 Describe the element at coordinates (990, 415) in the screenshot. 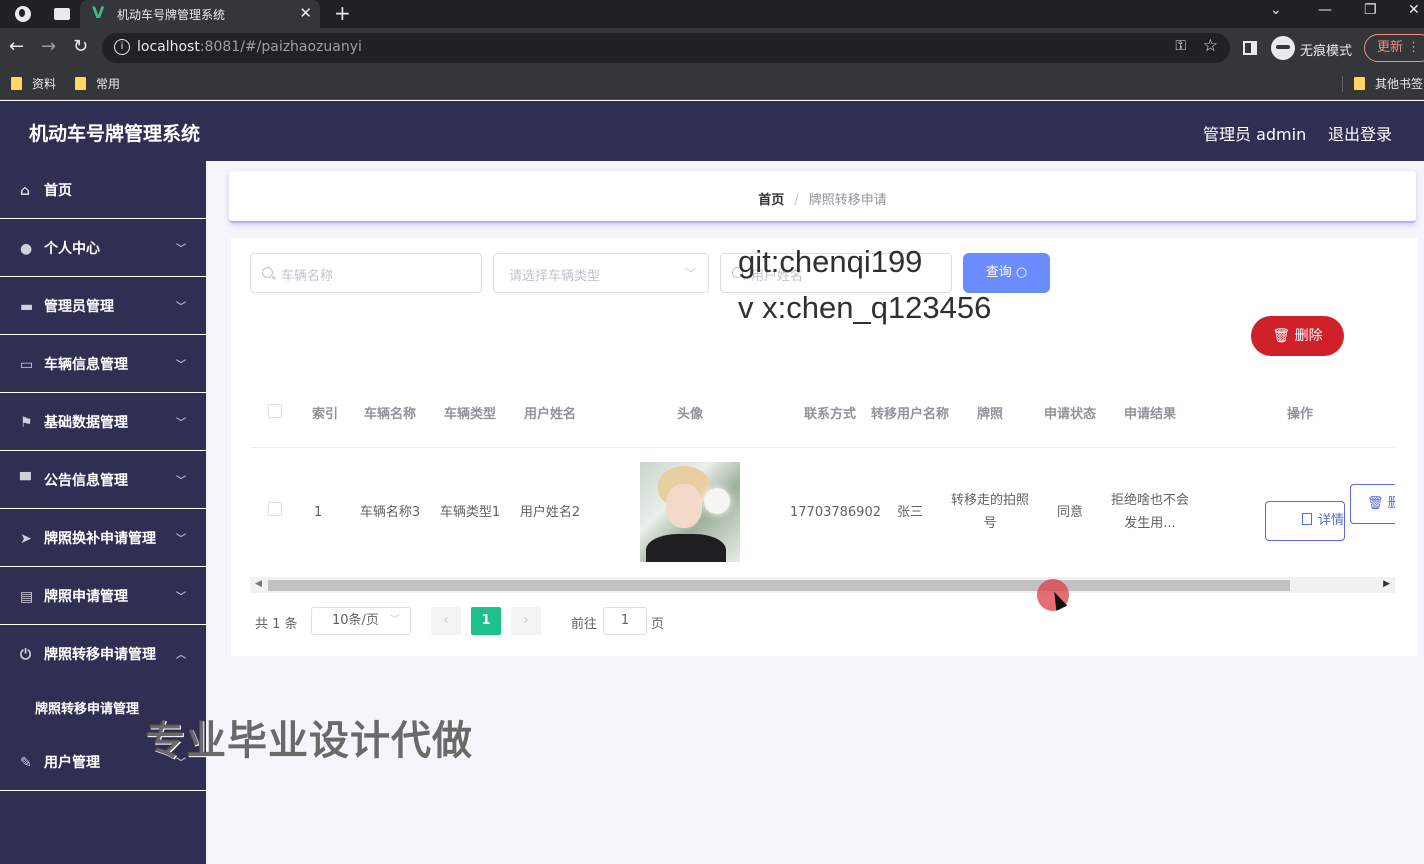

I see `column-header: 牌照` at that location.